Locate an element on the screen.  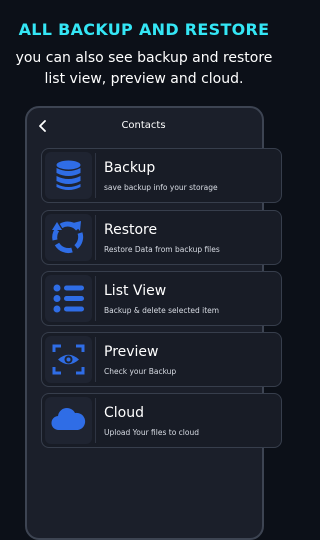
preview-card: Preview Check your Backup is located at coordinates (161, 359).